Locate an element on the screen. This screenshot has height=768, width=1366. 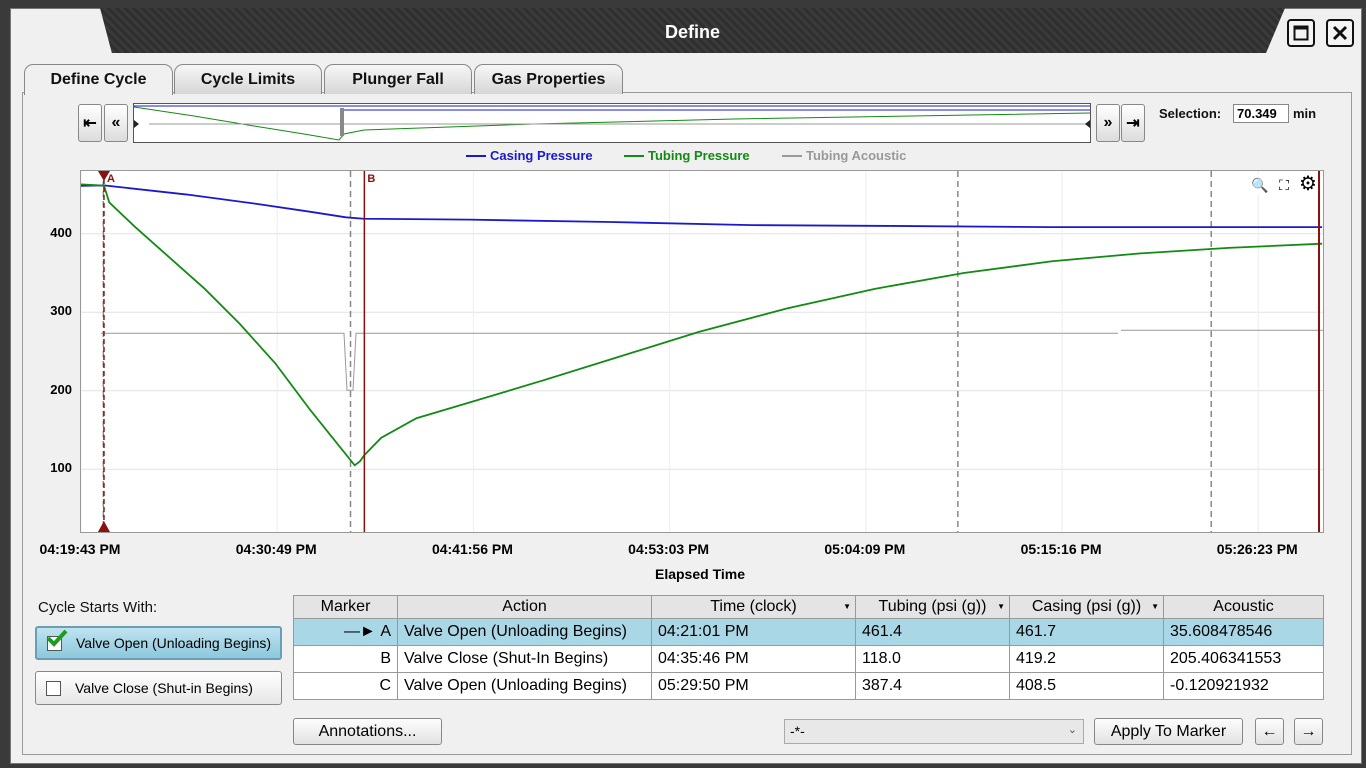
cell-marker: B is located at coordinates (345, 659).